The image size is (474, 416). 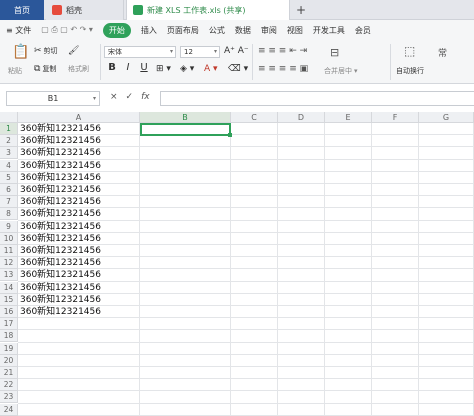 I want to click on tab-docer: 稻壳, so click(x=85, y=10).